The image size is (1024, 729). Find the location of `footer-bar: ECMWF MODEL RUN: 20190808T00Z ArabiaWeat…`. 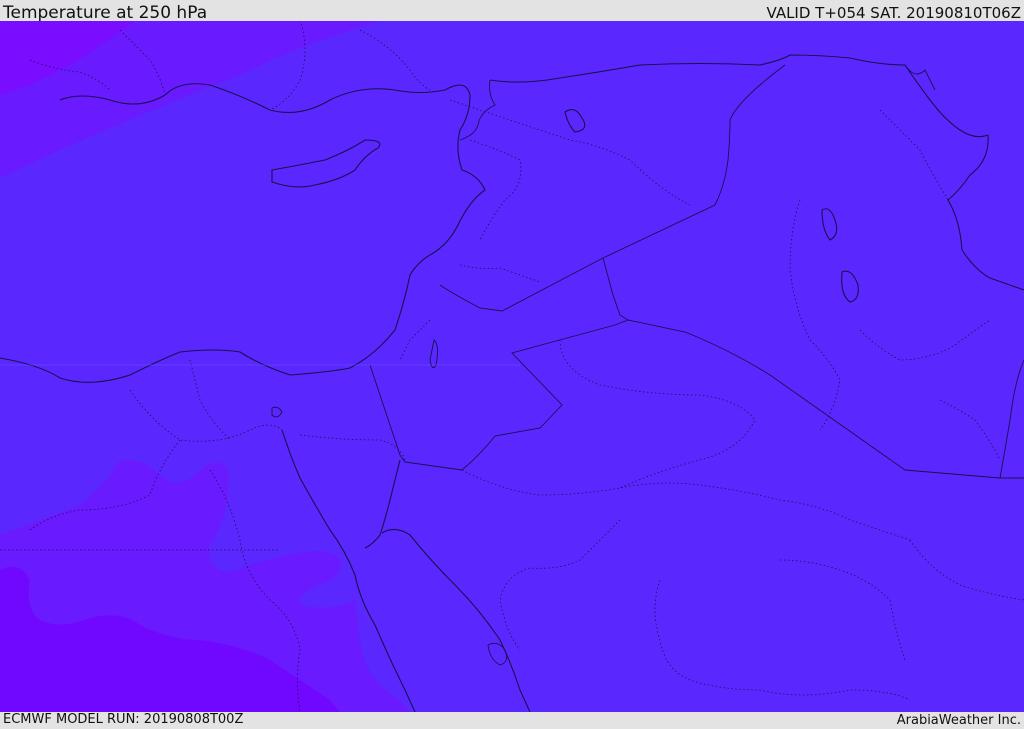

footer-bar: ECMWF MODEL RUN: 20190808T00Z ArabiaWeat… is located at coordinates (512, 720).